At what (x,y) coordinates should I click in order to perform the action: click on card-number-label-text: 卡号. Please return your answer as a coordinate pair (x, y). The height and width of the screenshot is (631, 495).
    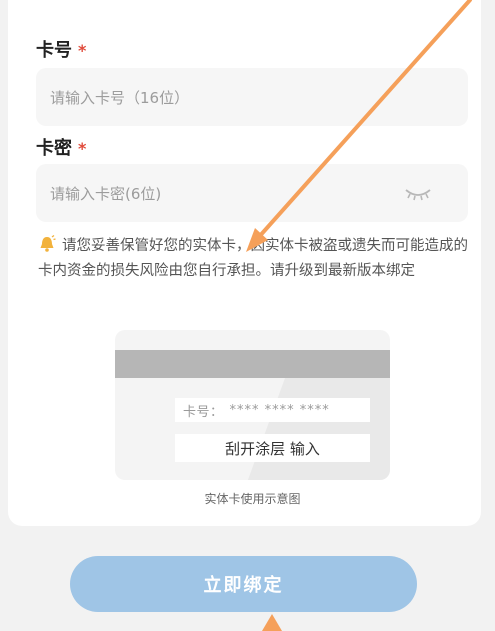
    Looking at the image, I should click on (54, 50).